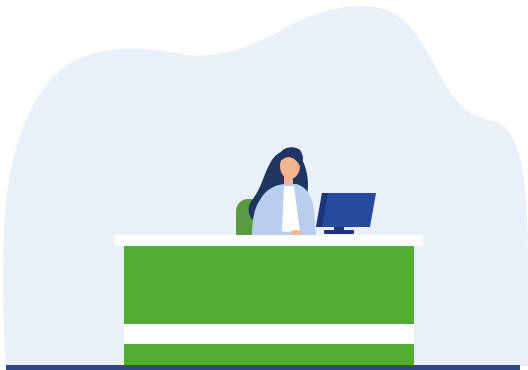 The image size is (528, 370). Describe the element at coordinates (263, 367) in the screenshot. I see `floor-line` at that location.